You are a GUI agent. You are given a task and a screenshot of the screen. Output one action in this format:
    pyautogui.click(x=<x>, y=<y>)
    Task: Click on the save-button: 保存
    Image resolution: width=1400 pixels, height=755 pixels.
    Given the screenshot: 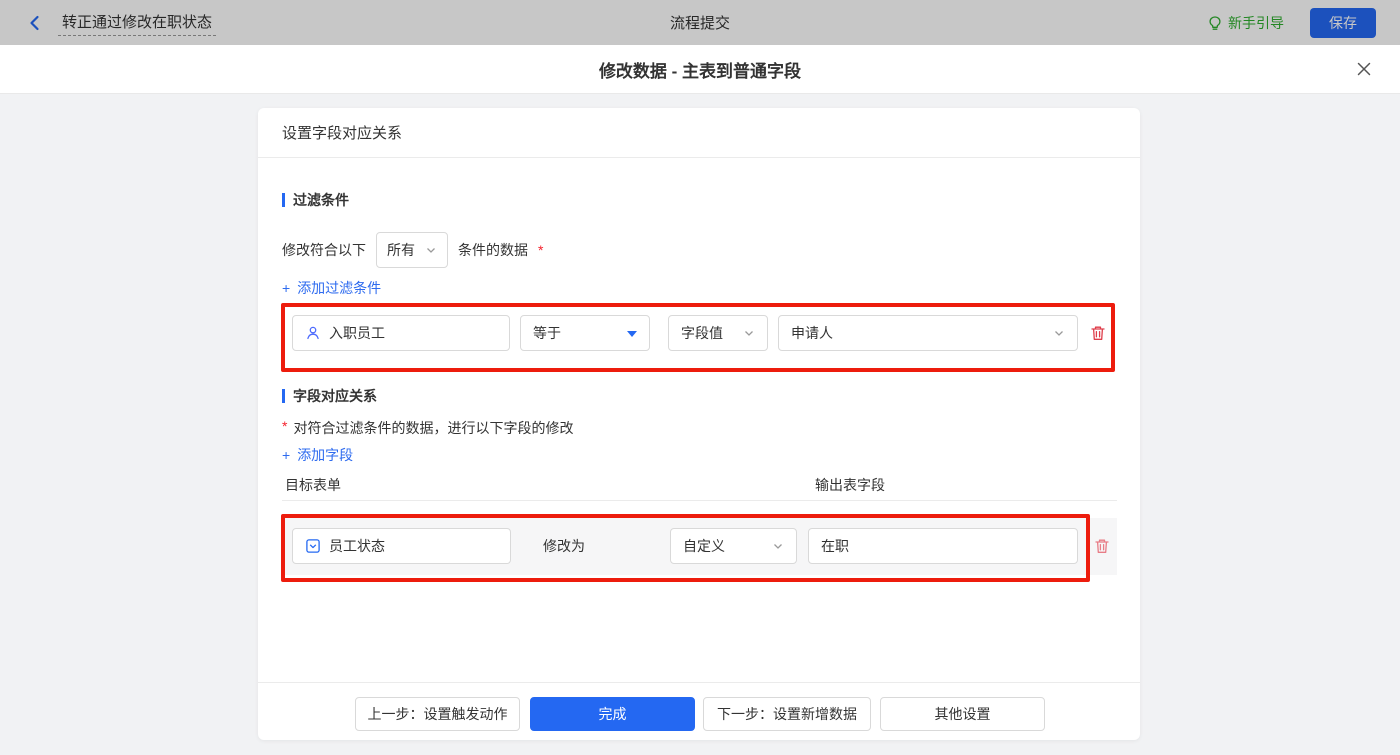 What is the action you would take?
    pyautogui.click(x=1343, y=22)
    